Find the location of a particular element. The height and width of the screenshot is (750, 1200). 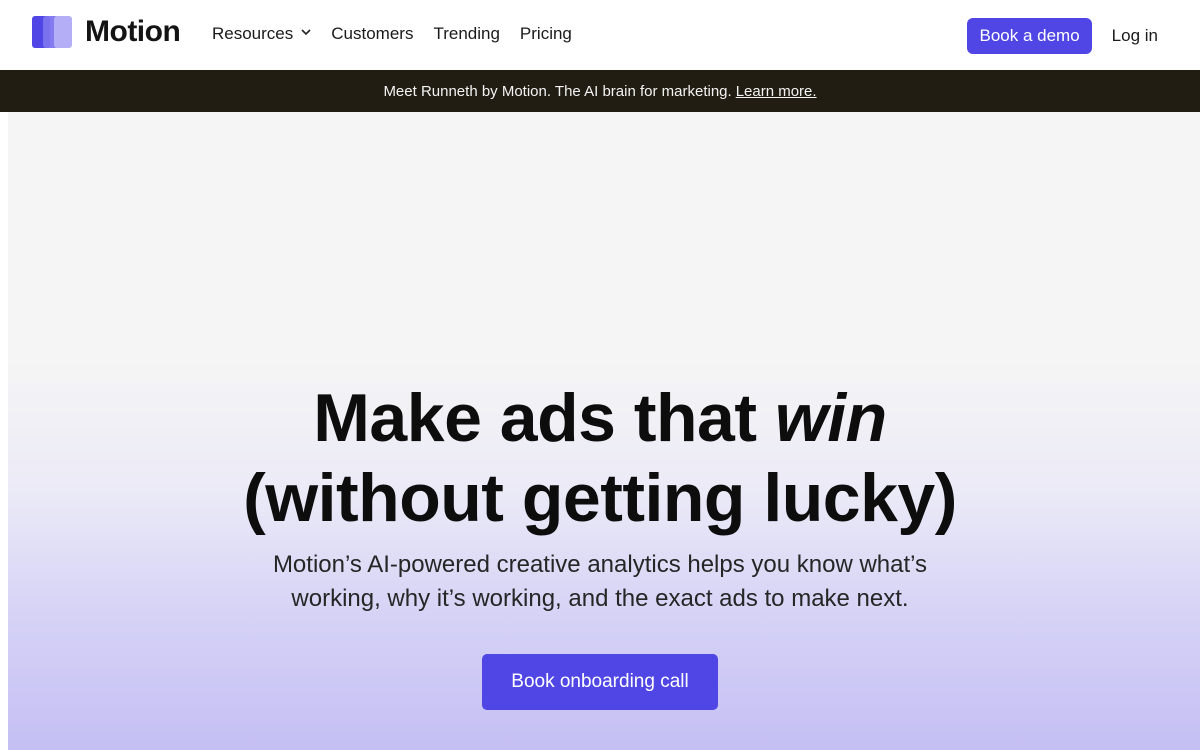

nav-actions: Book a demo Log in is located at coordinates (1062, 36).